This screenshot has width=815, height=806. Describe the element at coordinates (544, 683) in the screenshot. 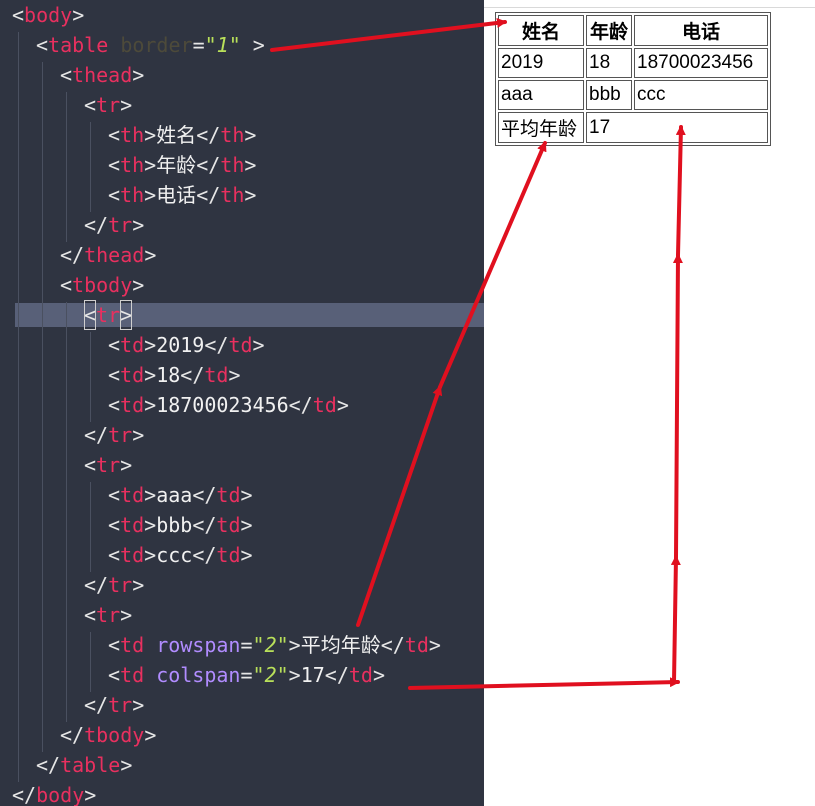

I see `arrow-colspan-horizontal` at that location.